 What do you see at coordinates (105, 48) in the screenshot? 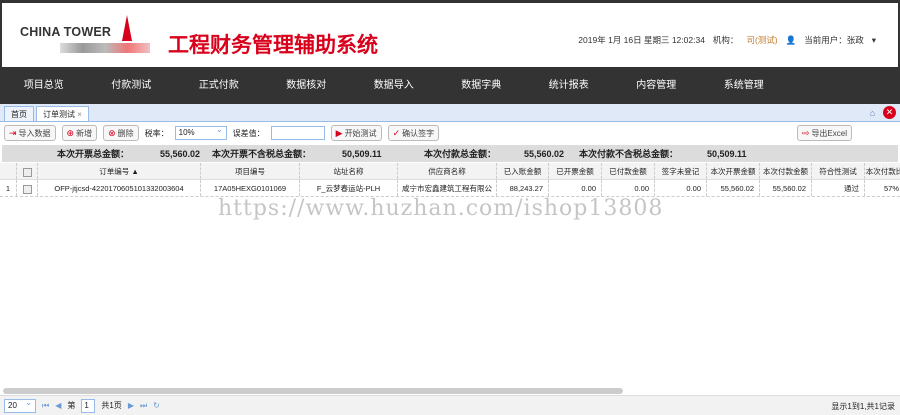
I see `logo-blurred` at bounding box center [105, 48].